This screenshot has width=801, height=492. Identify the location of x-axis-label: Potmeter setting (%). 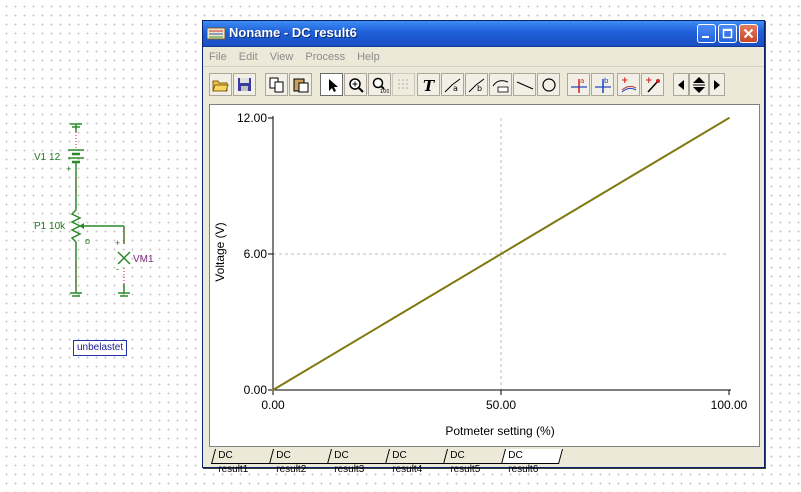
(499, 431).